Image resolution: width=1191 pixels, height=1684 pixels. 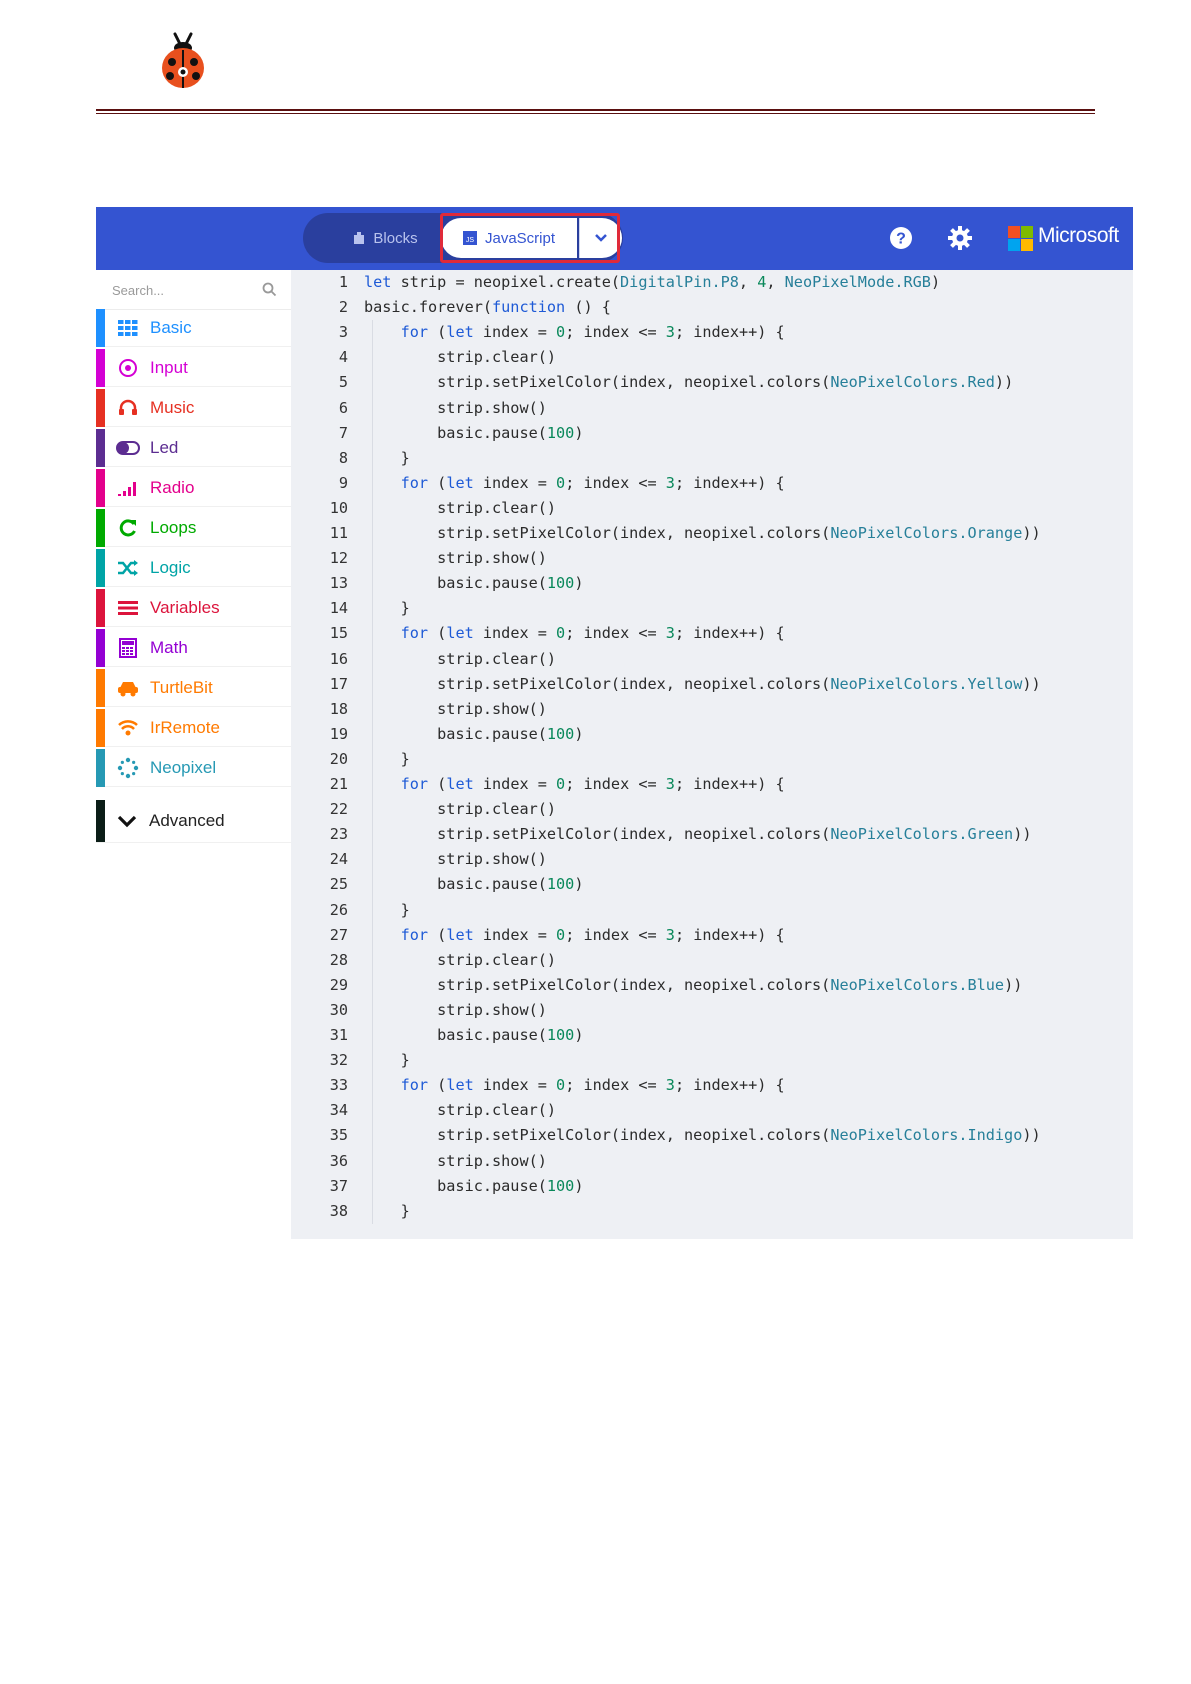 I want to click on code-line: 32 }, so click(x=712, y=1060).